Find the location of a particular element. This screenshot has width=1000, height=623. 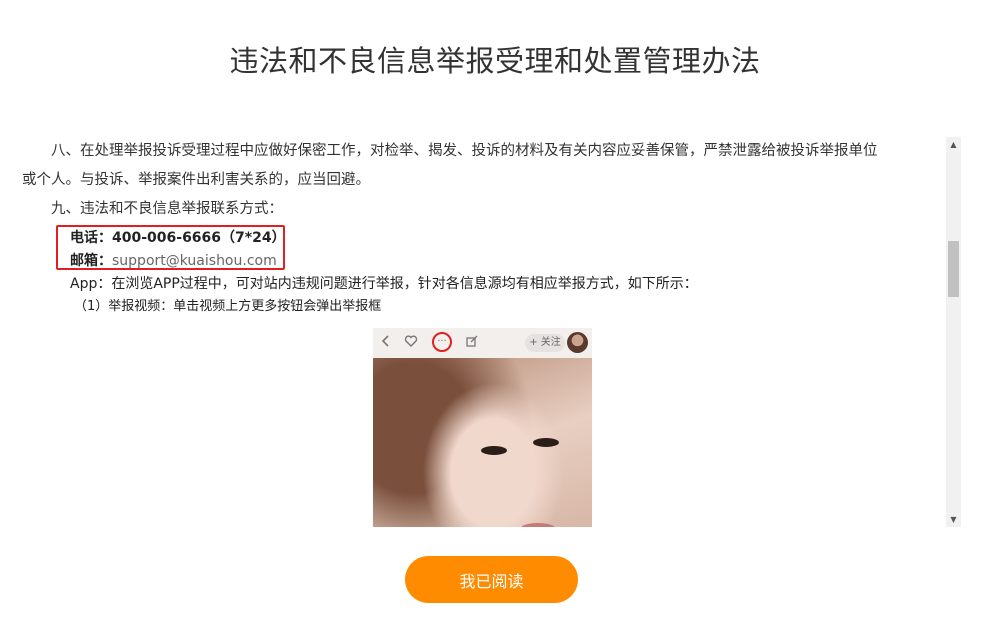

paragraph-8-line-2: 或个人。与投诉、举报案件出利害关系的，应当回避。 is located at coordinates (196, 180).